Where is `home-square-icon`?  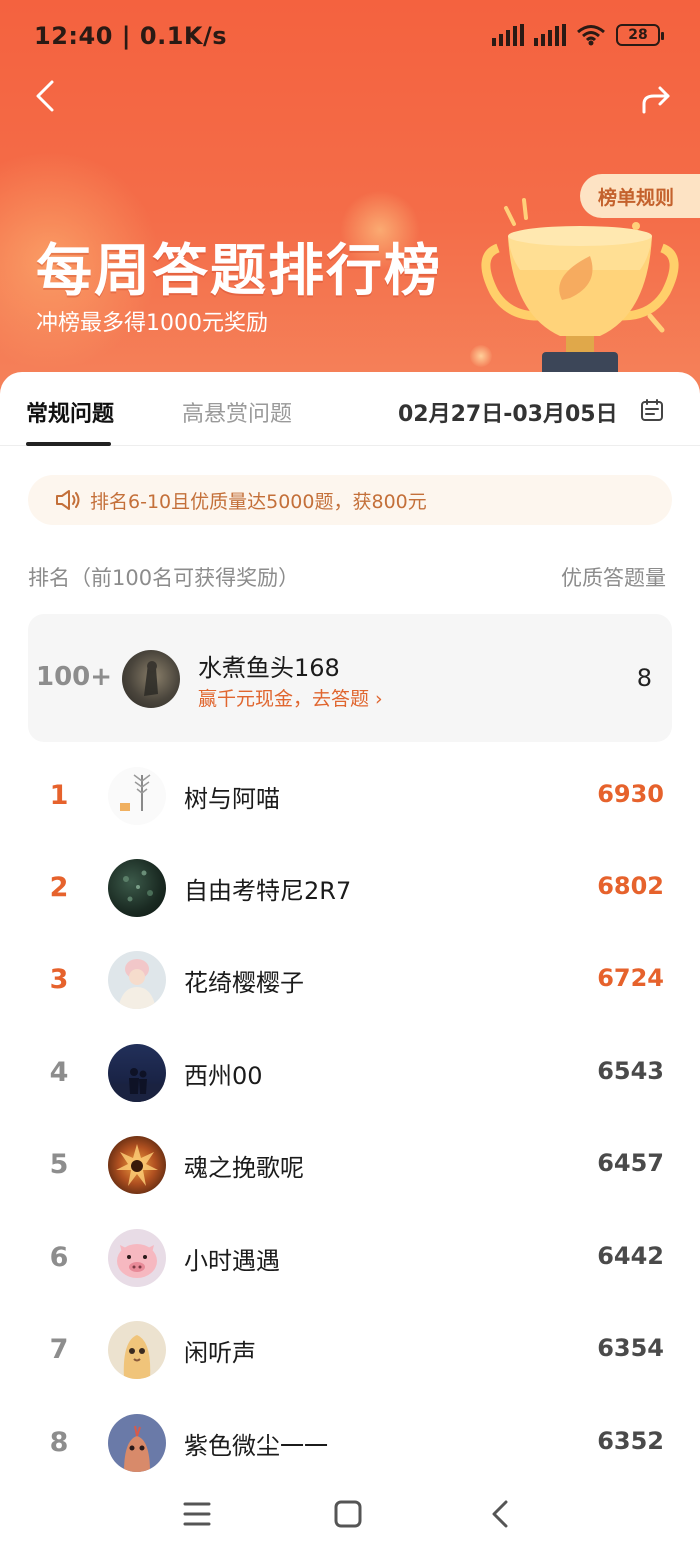 home-square-icon is located at coordinates (348, 1514).